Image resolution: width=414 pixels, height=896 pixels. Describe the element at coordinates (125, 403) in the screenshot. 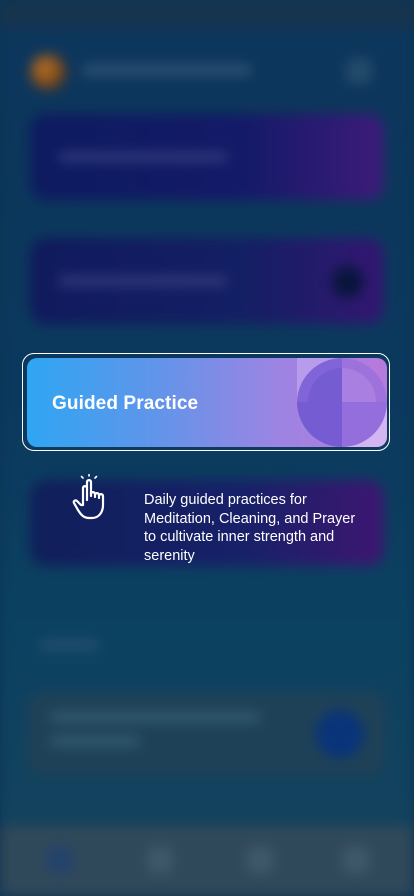

I see `guided-practice-title: Guided Practice` at that location.